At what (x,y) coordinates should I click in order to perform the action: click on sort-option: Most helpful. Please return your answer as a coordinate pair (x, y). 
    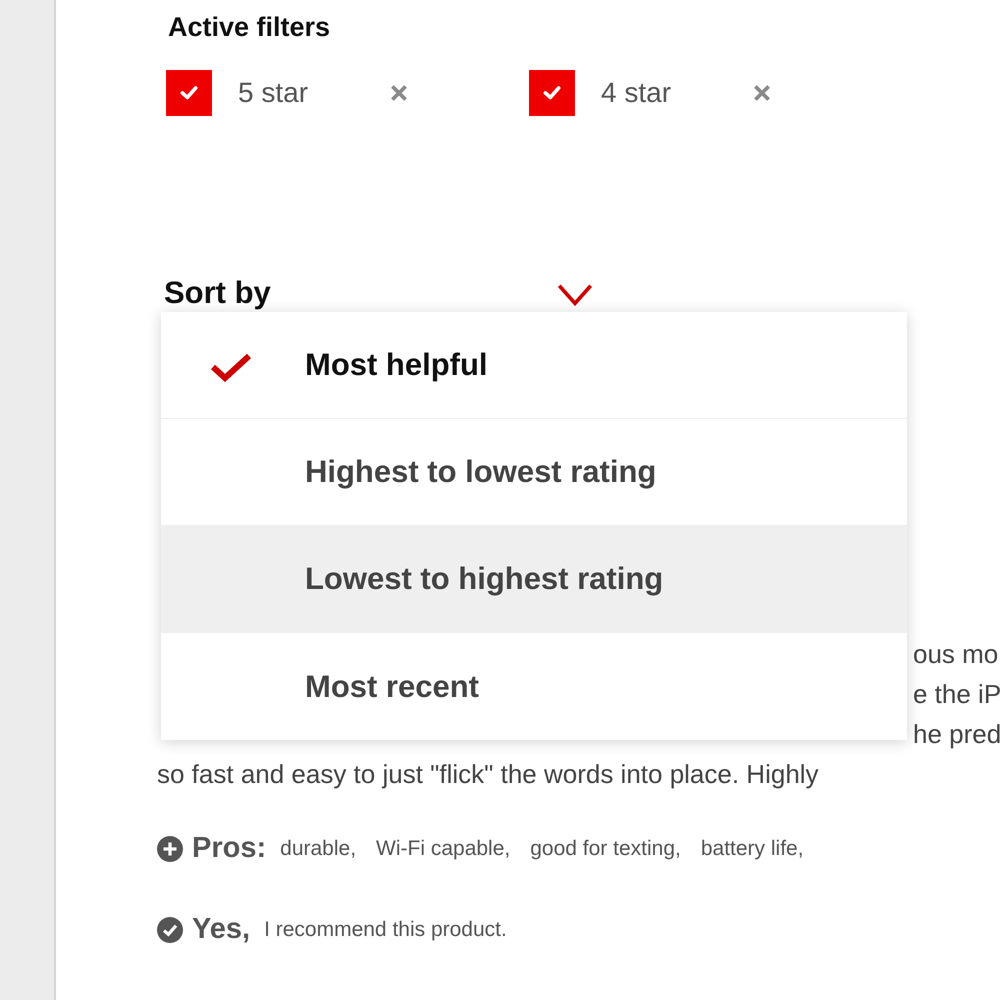
    Looking at the image, I should click on (534, 365).